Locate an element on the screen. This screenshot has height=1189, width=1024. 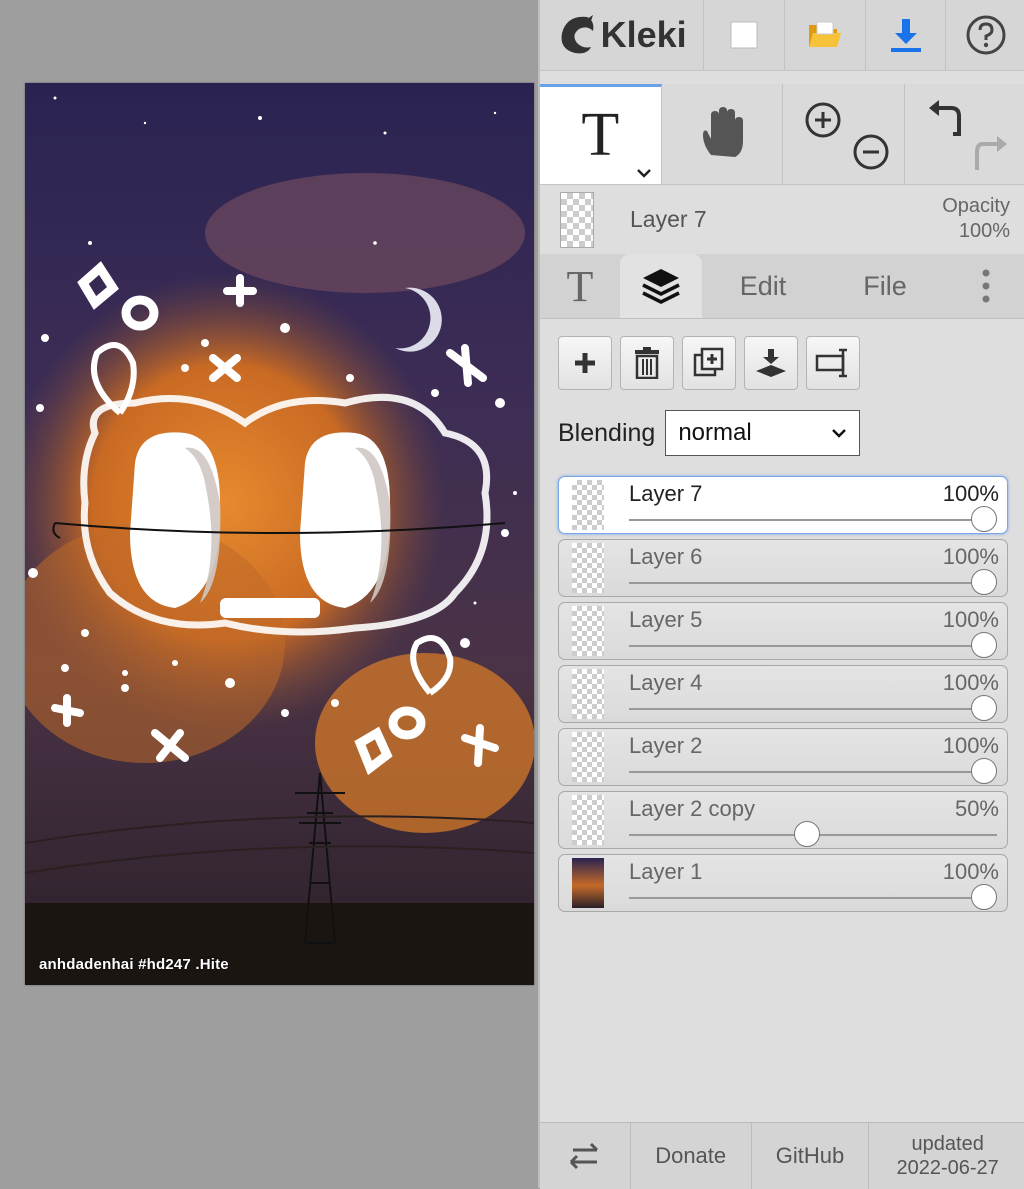
current-layer-info: Layer 7 Opacity 100% is located at coordinates (782, 219).